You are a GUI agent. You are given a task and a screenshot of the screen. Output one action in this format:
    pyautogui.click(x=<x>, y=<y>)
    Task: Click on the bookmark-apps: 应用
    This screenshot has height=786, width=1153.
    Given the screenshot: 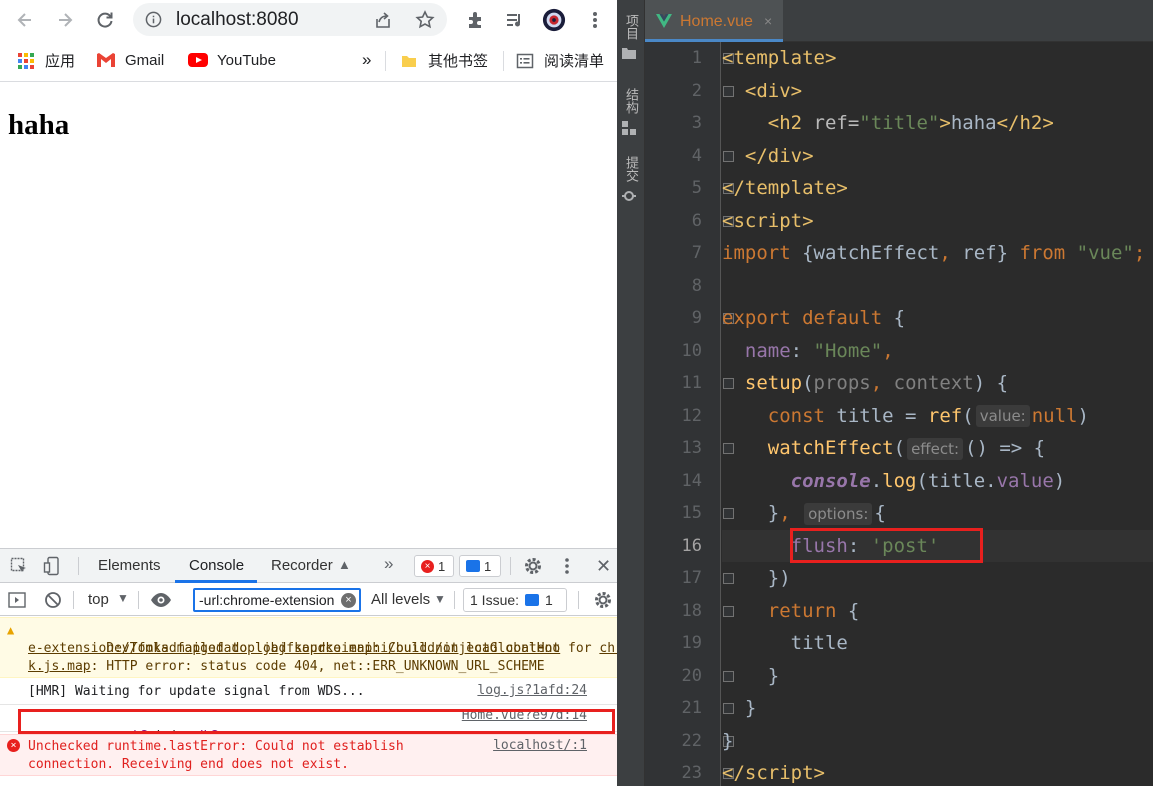 What is the action you would take?
    pyautogui.click(x=45, y=60)
    